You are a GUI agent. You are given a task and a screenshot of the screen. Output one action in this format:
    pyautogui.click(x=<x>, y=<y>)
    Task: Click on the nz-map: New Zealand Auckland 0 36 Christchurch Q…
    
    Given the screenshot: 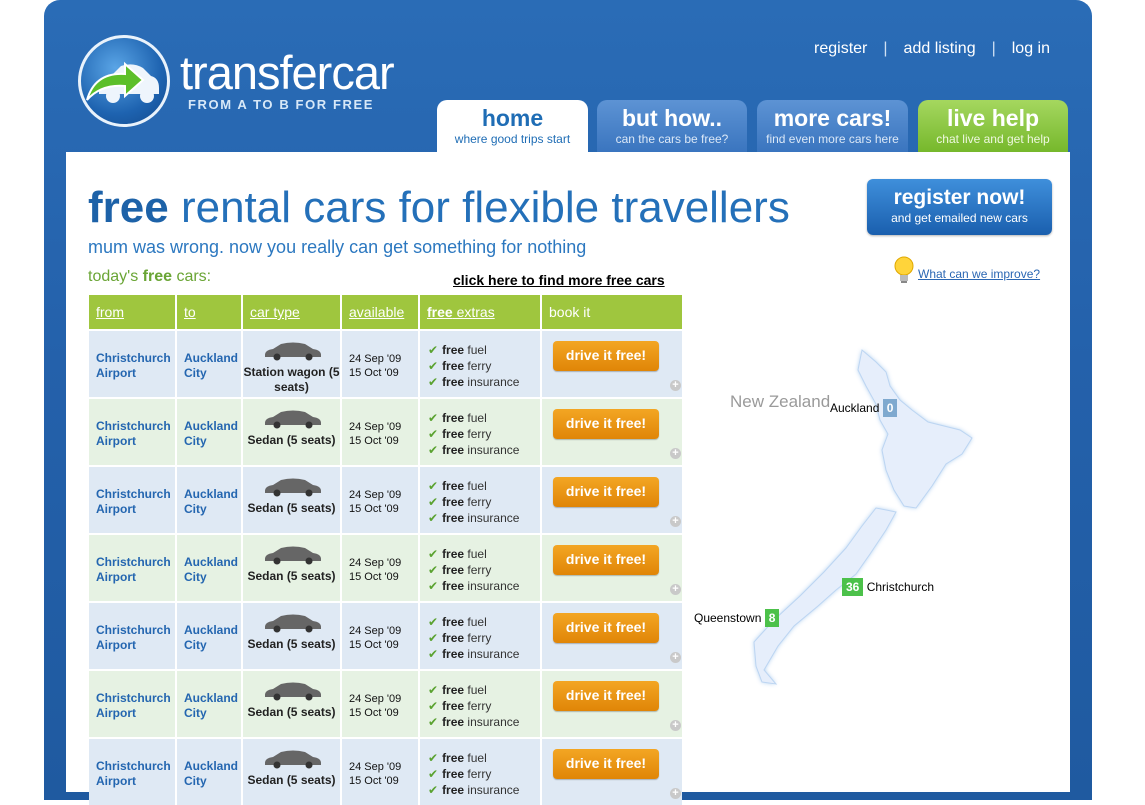 What is the action you would take?
    pyautogui.click(x=850, y=520)
    